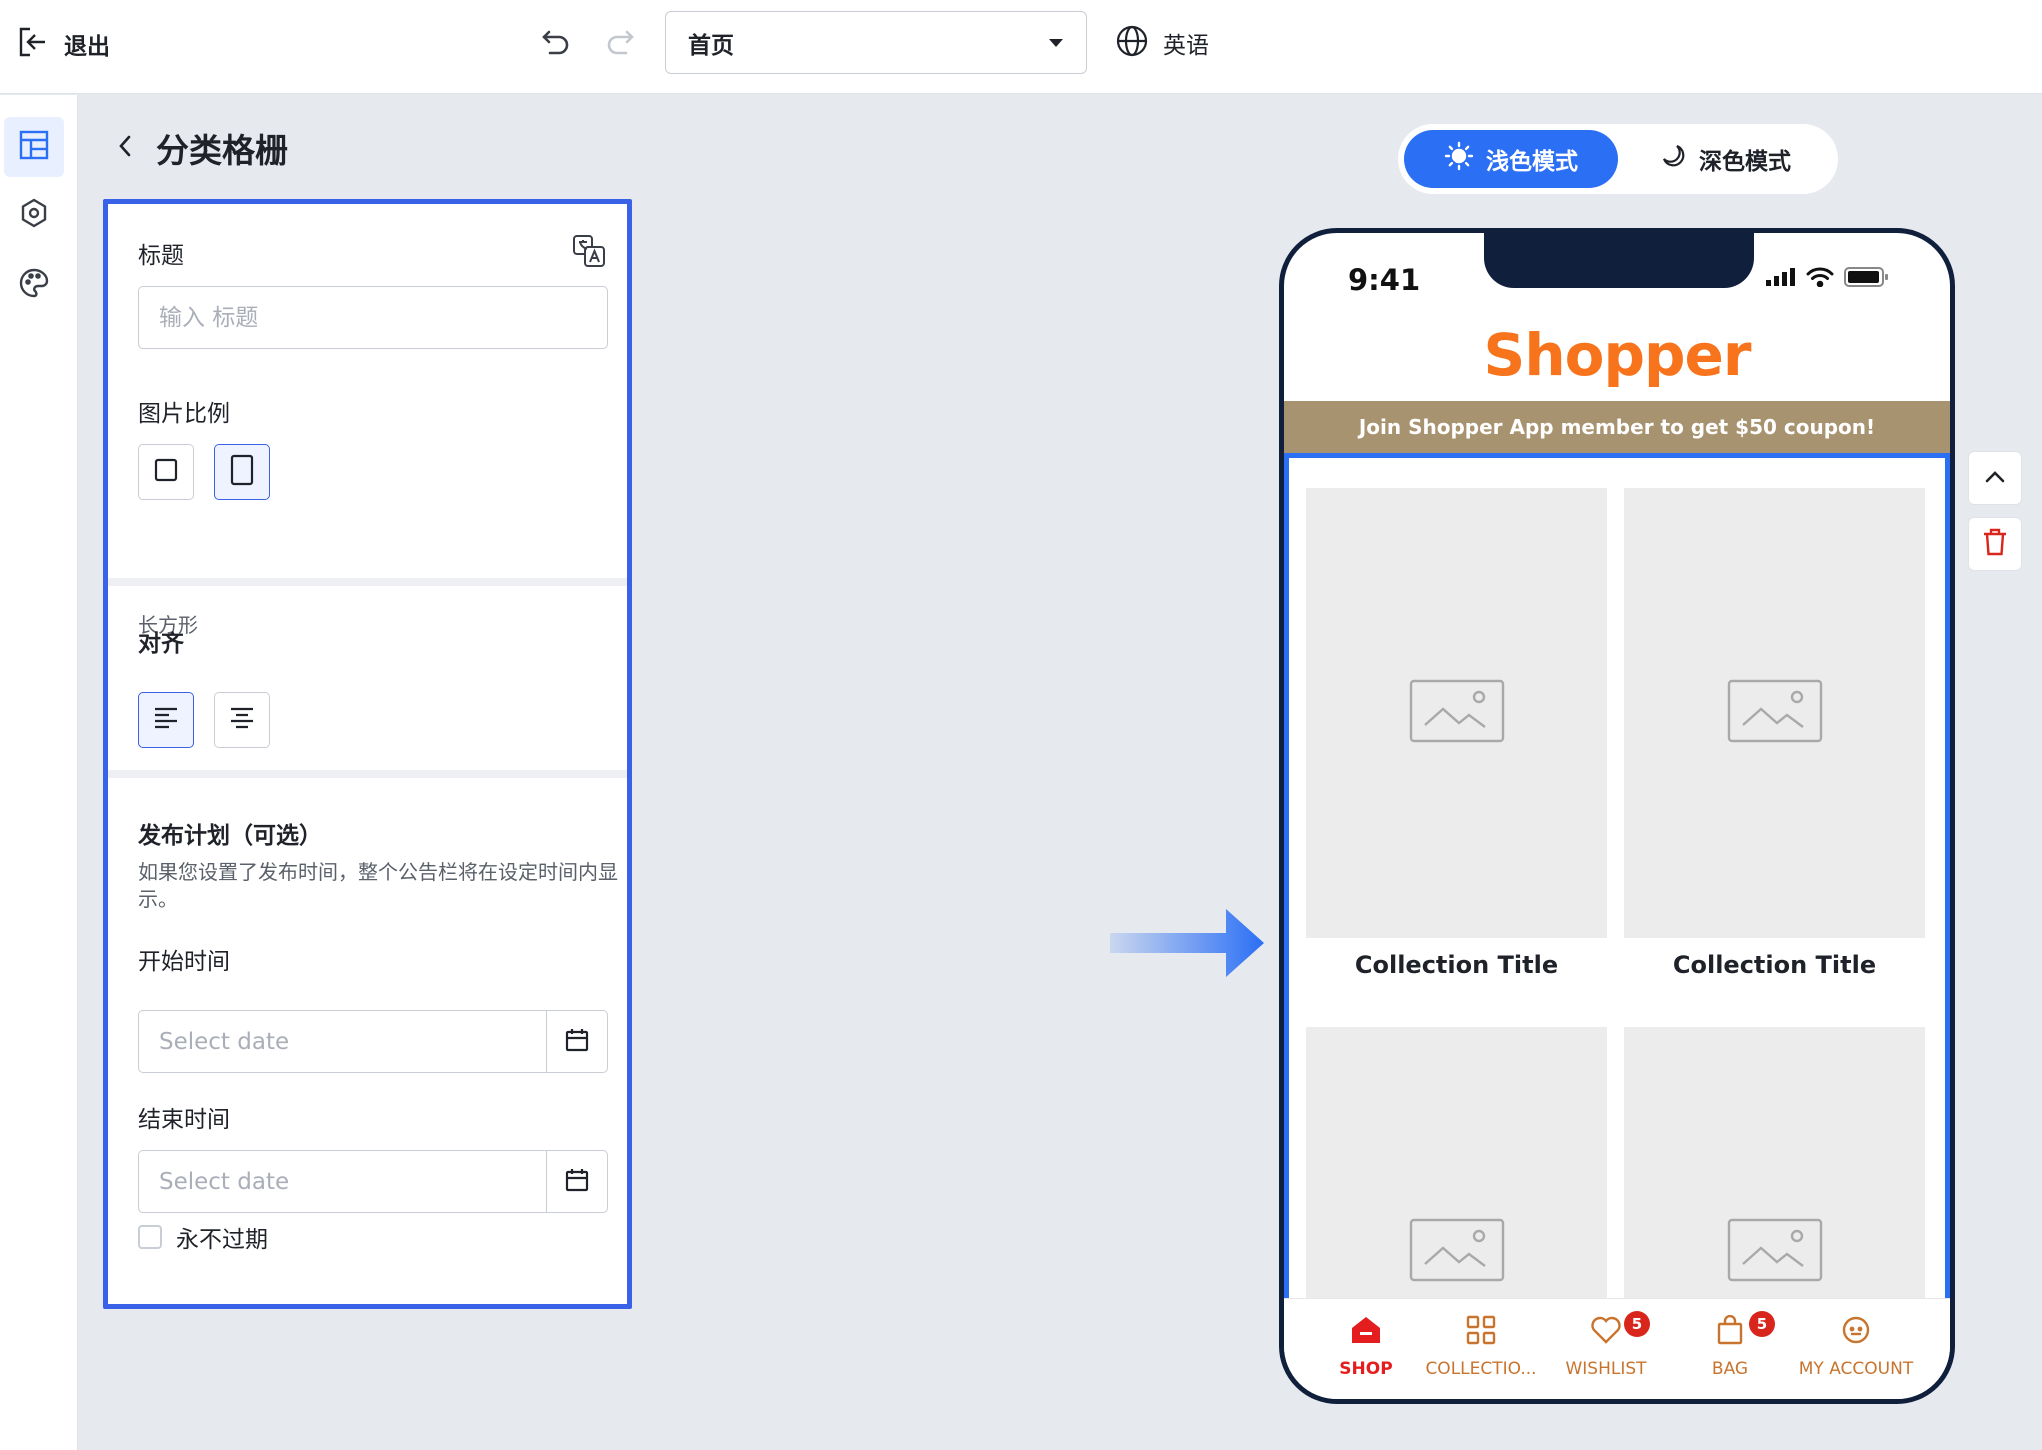 This screenshot has height=1450, width=2042. Describe the element at coordinates (87, 47) in the screenshot. I see `exit-label: 退出` at that location.